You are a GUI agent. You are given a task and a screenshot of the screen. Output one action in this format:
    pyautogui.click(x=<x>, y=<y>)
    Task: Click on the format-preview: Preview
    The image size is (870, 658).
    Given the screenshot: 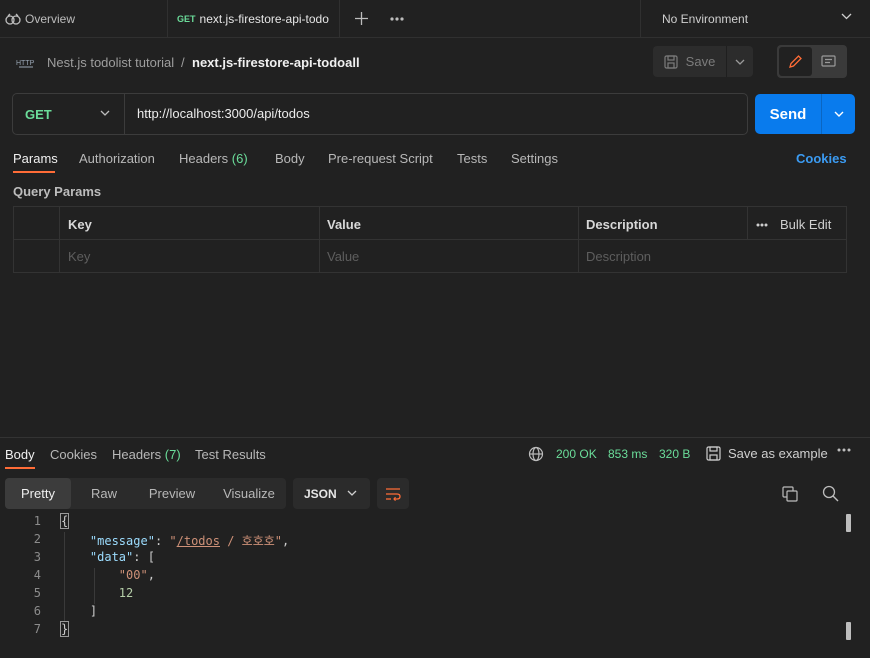 What is the action you would take?
    pyautogui.click(x=172, y=493)
    